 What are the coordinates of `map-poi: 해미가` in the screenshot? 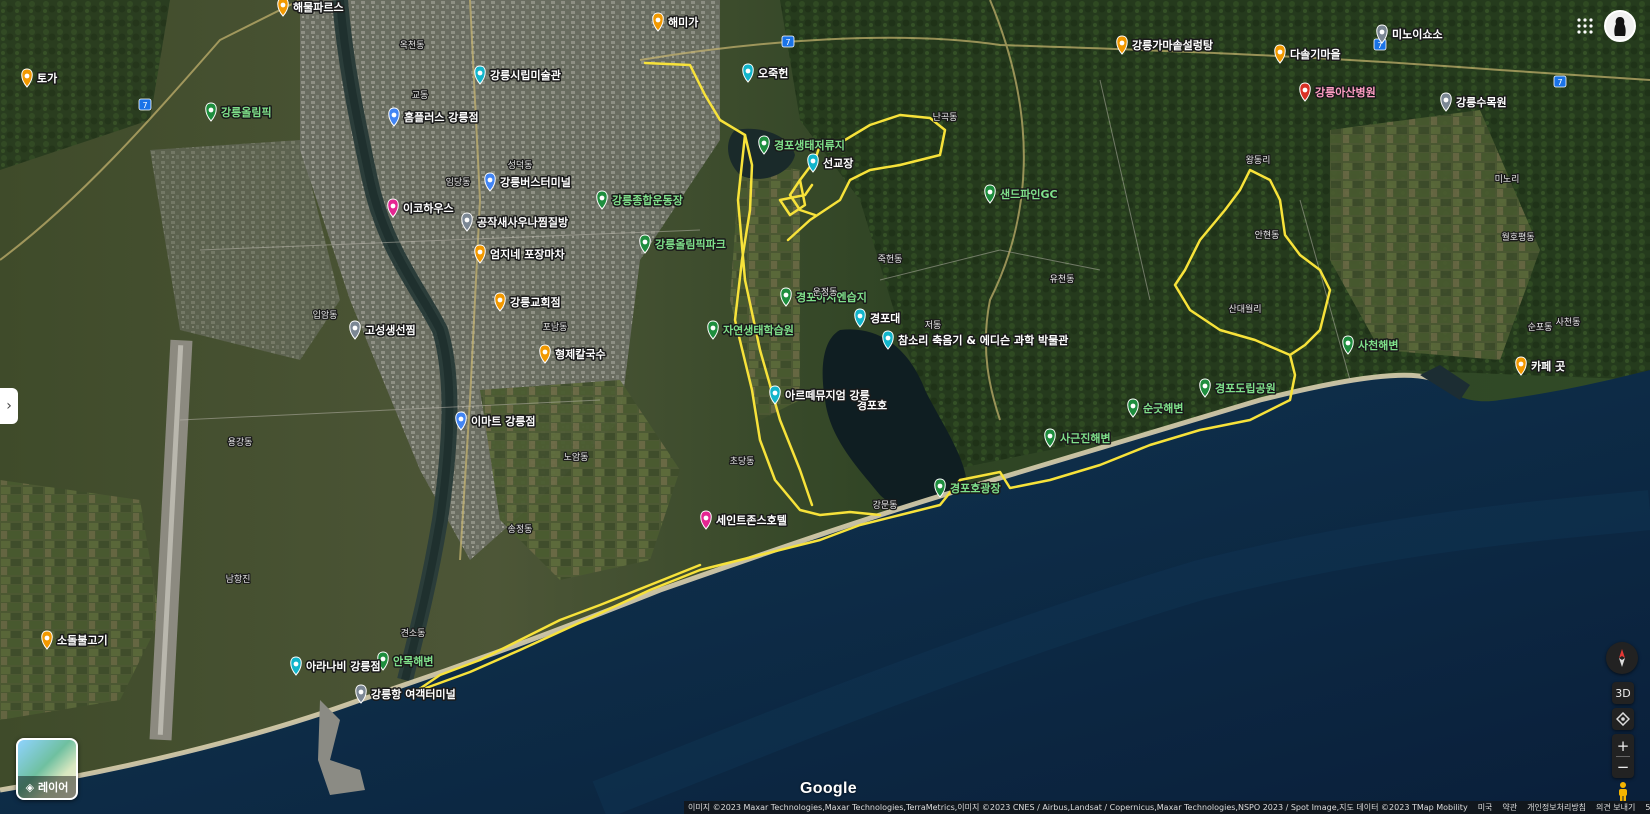 It's located at (676, 22).